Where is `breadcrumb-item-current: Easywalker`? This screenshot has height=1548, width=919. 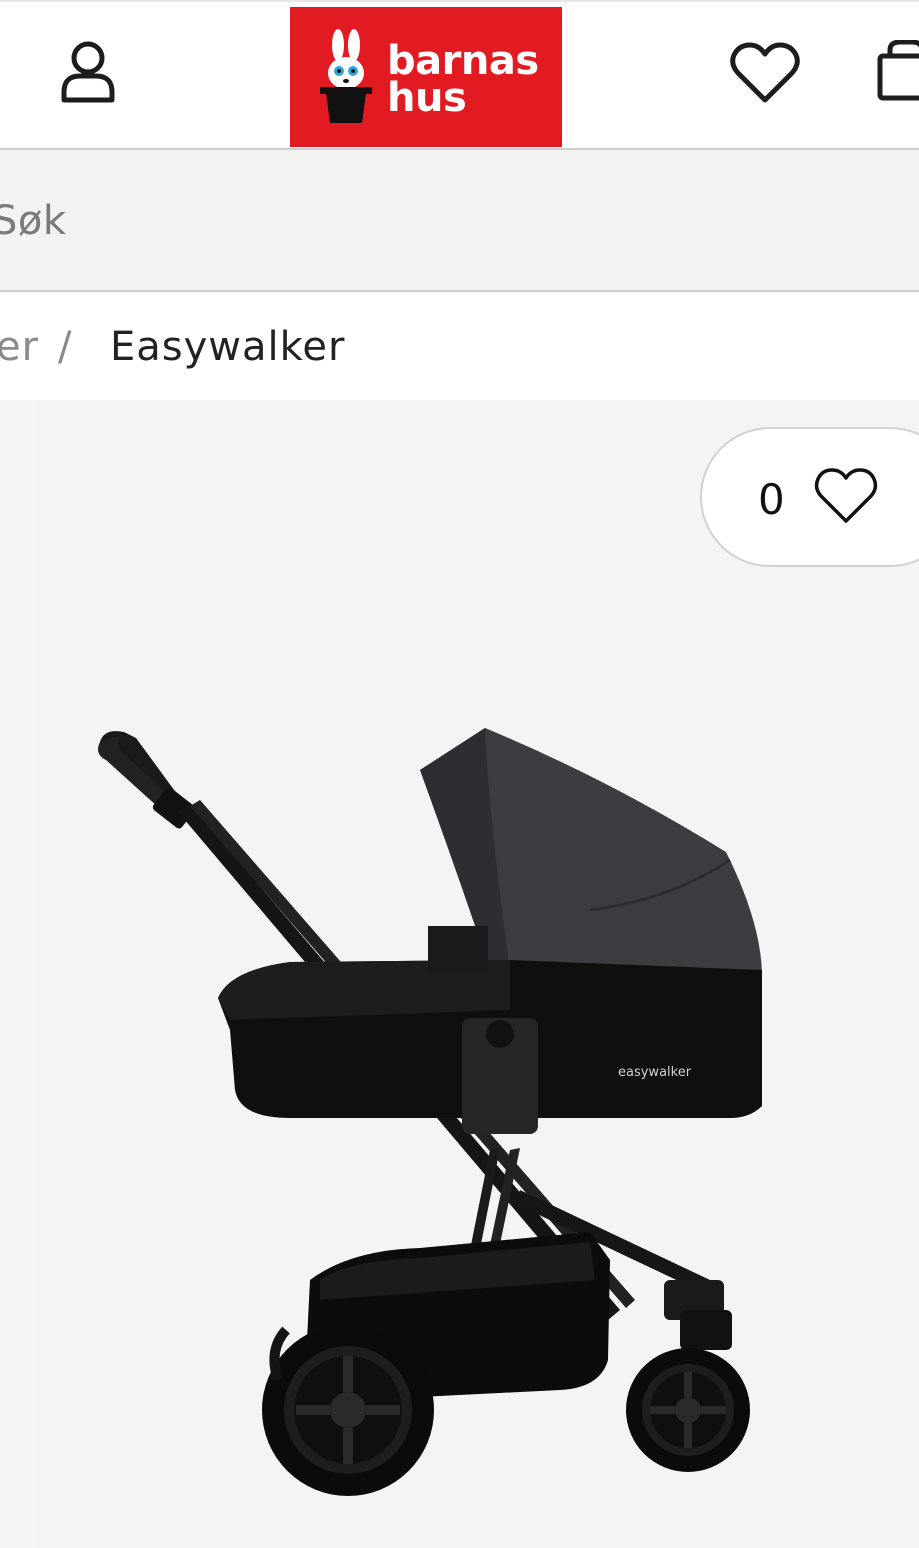
breadcrumb-item-current: Easywalker is located at coordinates (228, 347).